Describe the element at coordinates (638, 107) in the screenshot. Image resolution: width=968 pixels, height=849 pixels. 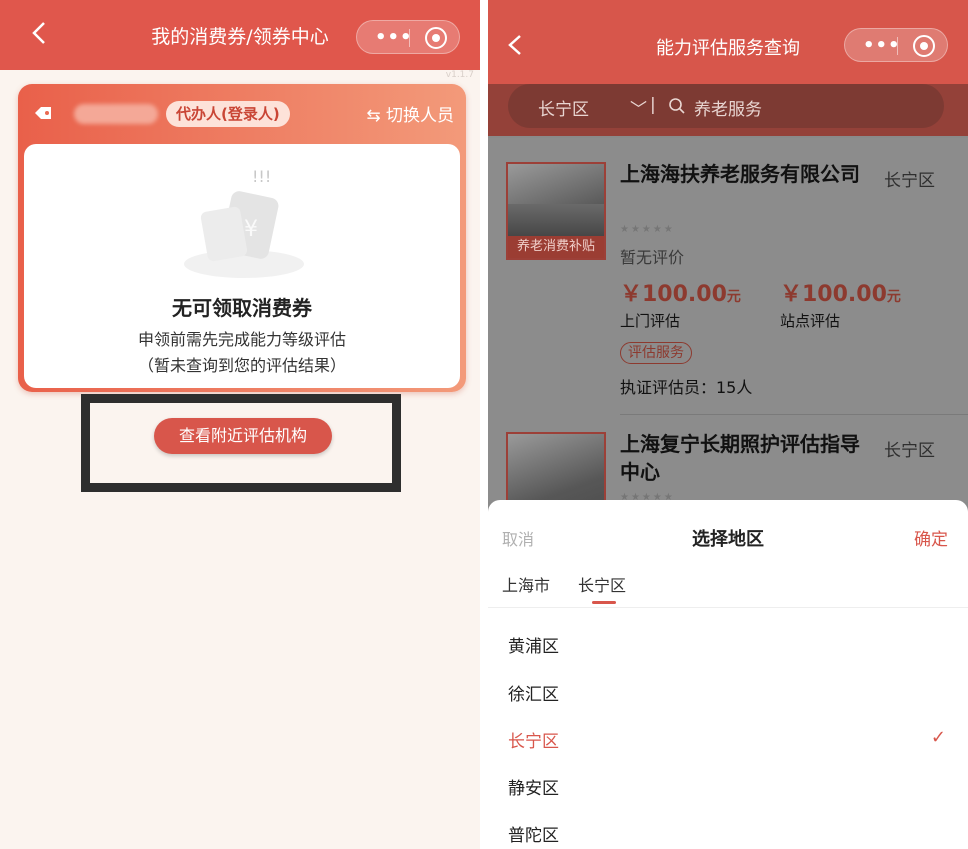
I see `chevron-down-icon: ﹀` at that location.